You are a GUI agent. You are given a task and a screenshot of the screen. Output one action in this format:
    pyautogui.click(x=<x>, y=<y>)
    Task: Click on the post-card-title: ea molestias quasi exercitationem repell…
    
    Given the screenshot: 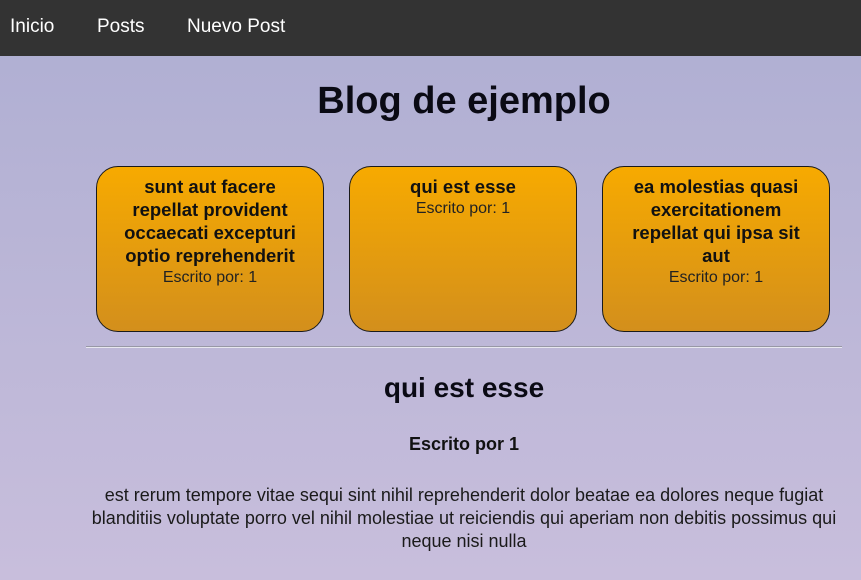 What is the action you would take?
    pyautogui.click(x=716, y=221)
    